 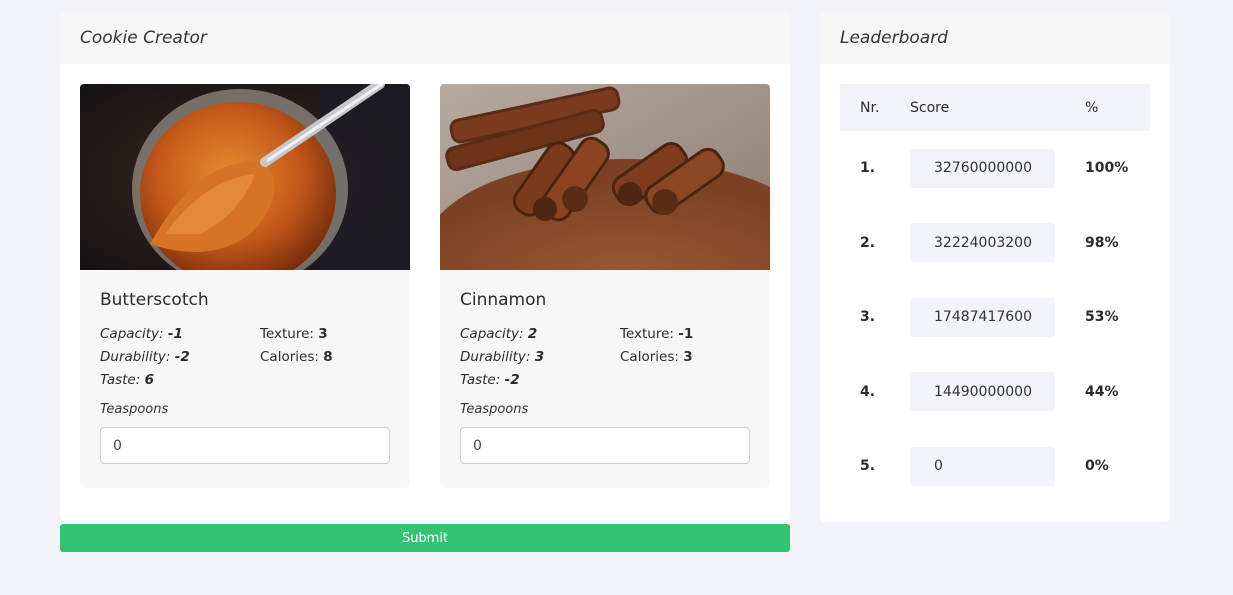 What do you see at coordinates (868, 242) in the screenshot?
I see `row-rank: 2.` at bounding box center [868, 242].